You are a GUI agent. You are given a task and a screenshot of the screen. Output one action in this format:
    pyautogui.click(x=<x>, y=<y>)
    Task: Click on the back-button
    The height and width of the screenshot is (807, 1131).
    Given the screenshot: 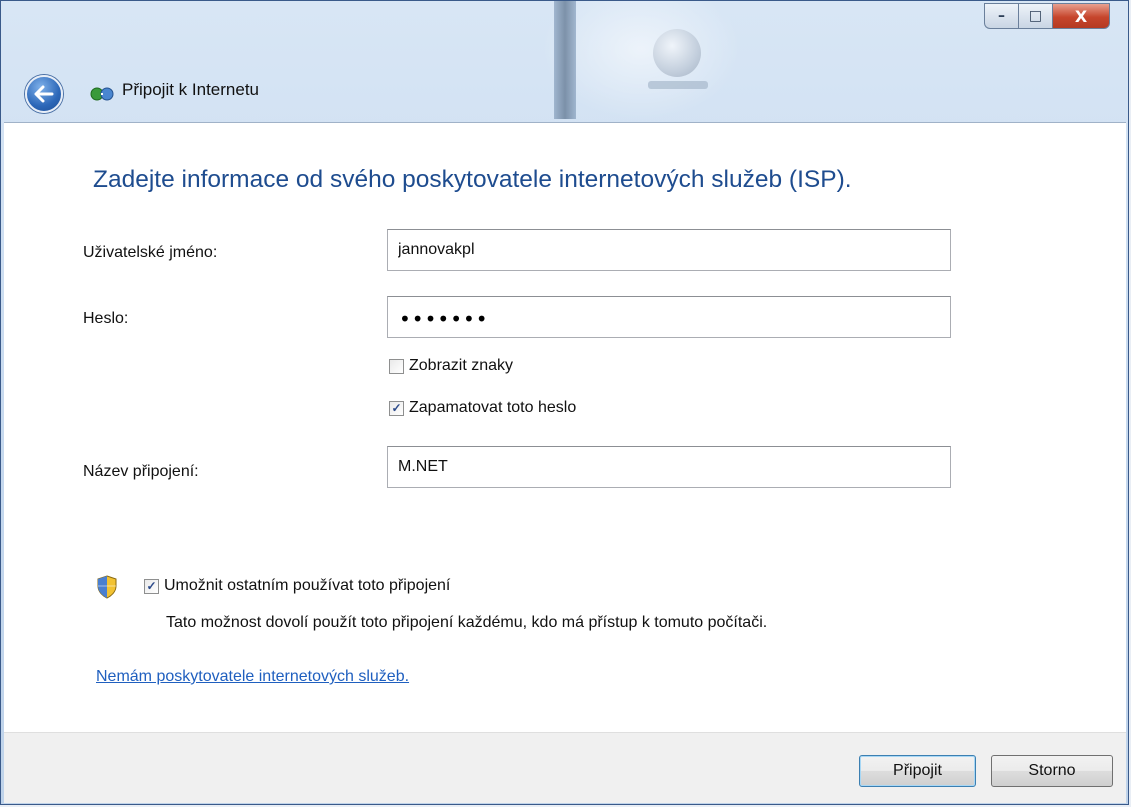 What is the action you would take?
    pyautogui.click(x=44, y=94)
    